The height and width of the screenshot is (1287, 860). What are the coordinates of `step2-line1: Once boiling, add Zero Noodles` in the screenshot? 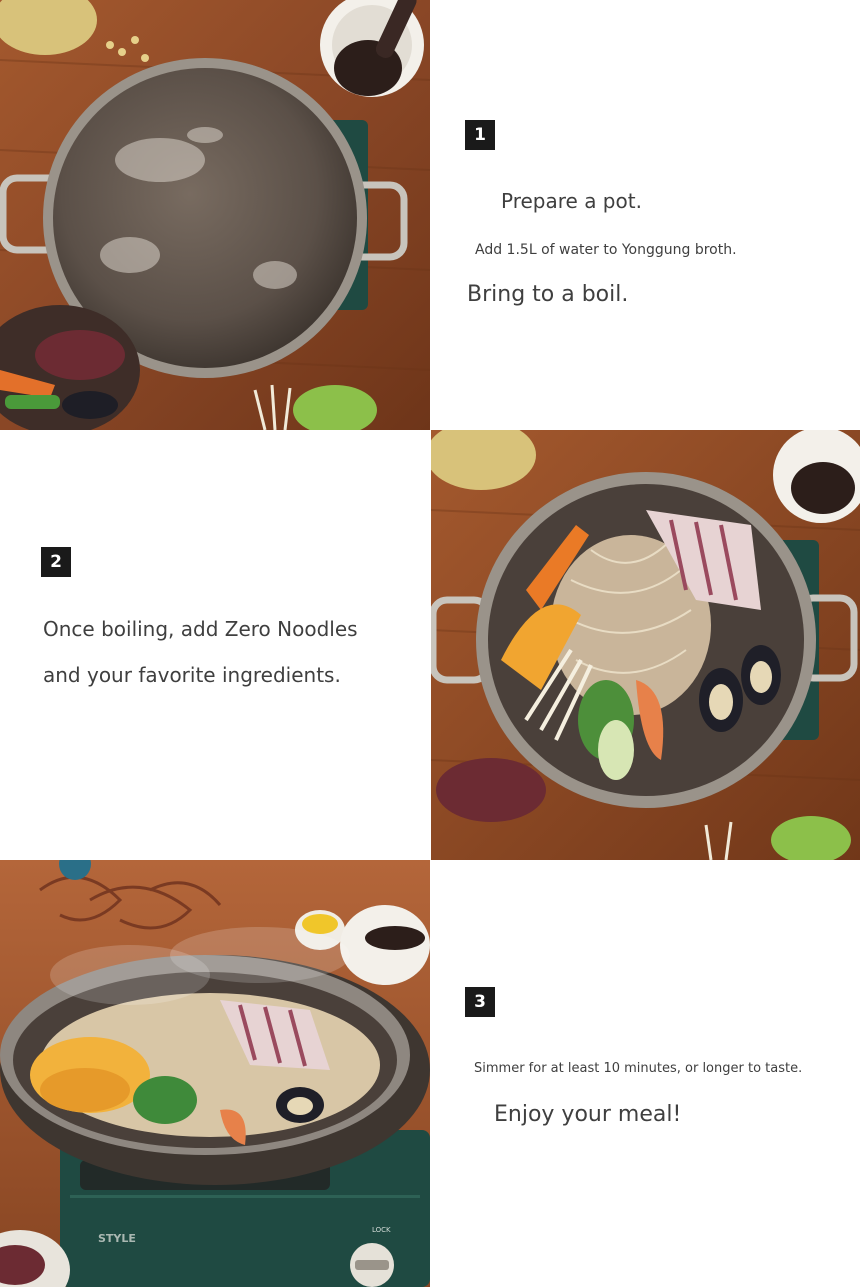 It's located at (200, 629).